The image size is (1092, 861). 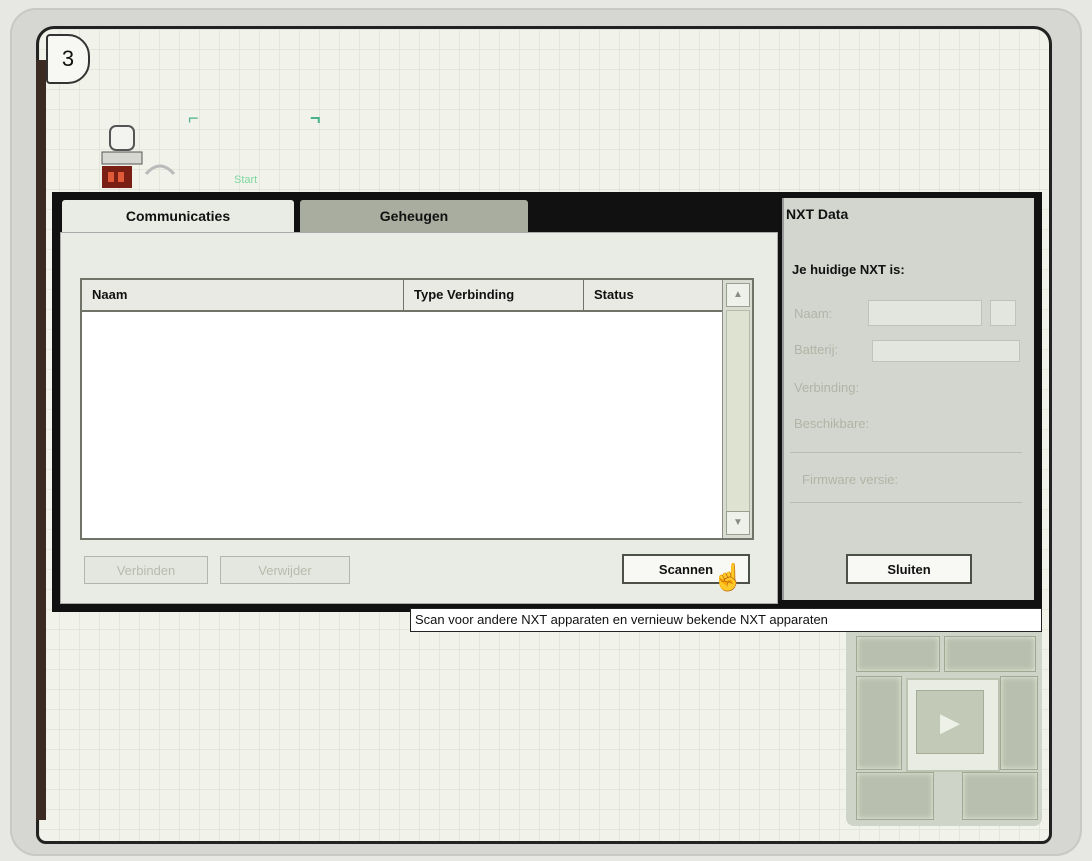 What do you see at coordinates (738, 295) in the screenshot?
I see `scroll-up-icon: ▲` at bounding box center [738, 295].